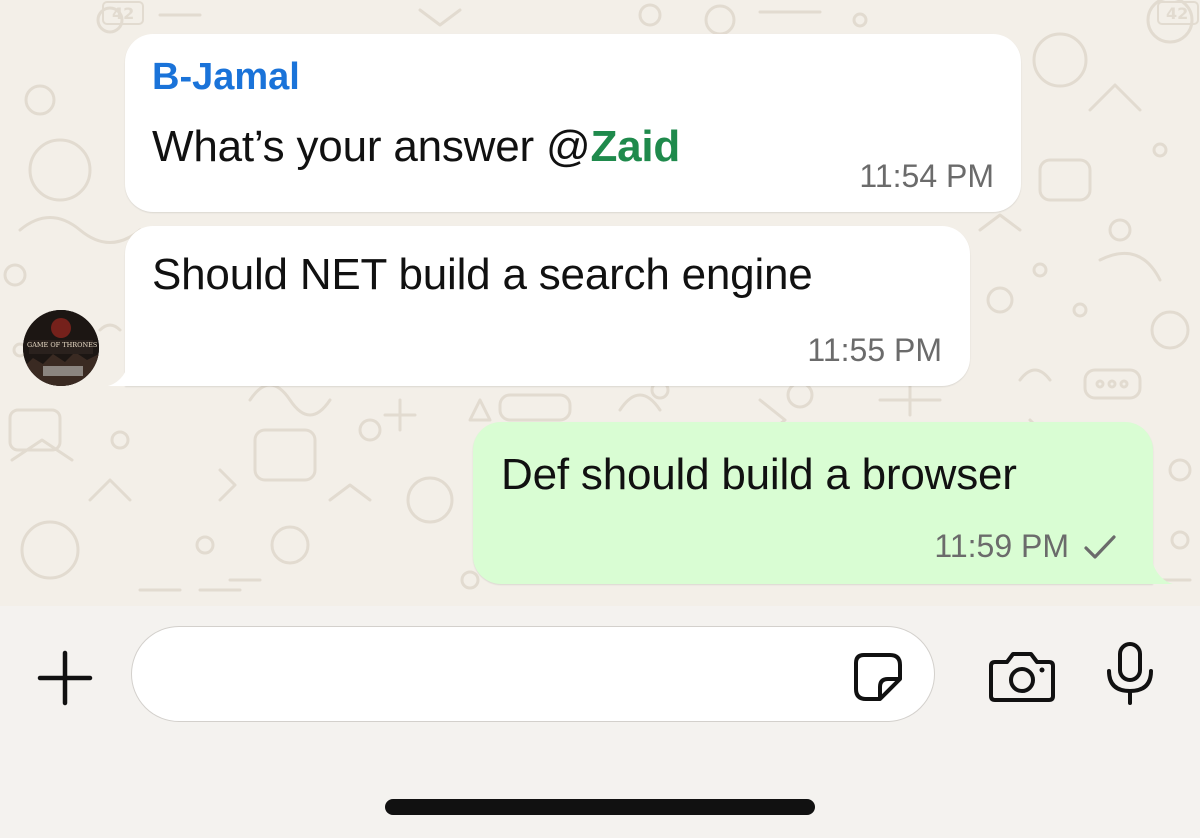 The width and height of the screenshot is (1200, 838). Describe the element at coordinates (1001, 546) in the screenshot. I see `message-timestamp: 11:59 PM` at that location.